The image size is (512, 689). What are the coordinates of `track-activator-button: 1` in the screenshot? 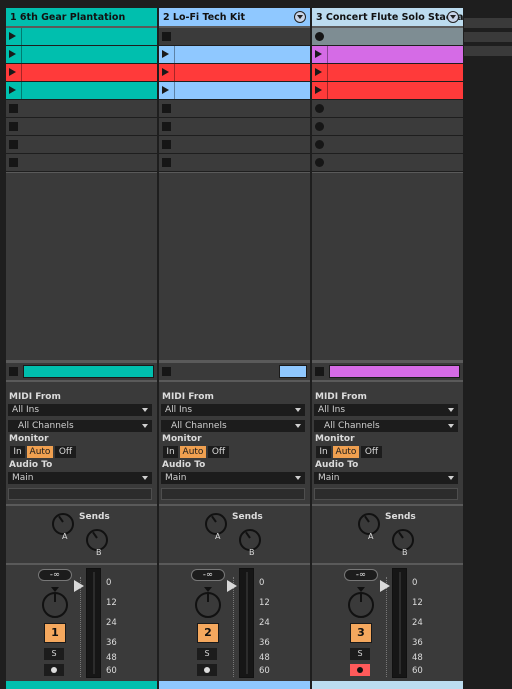 It's located at (55, 633).